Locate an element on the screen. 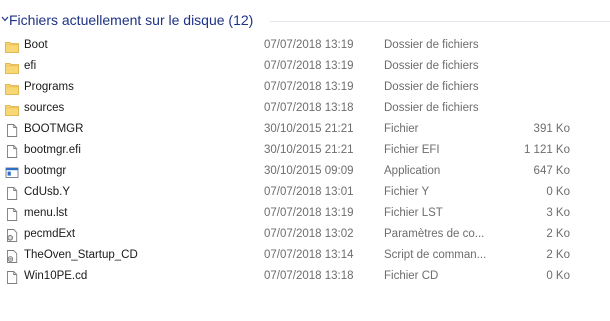  group-title: Fichiers actuellement sur le disque (12) is located at coordinates (131, 20).